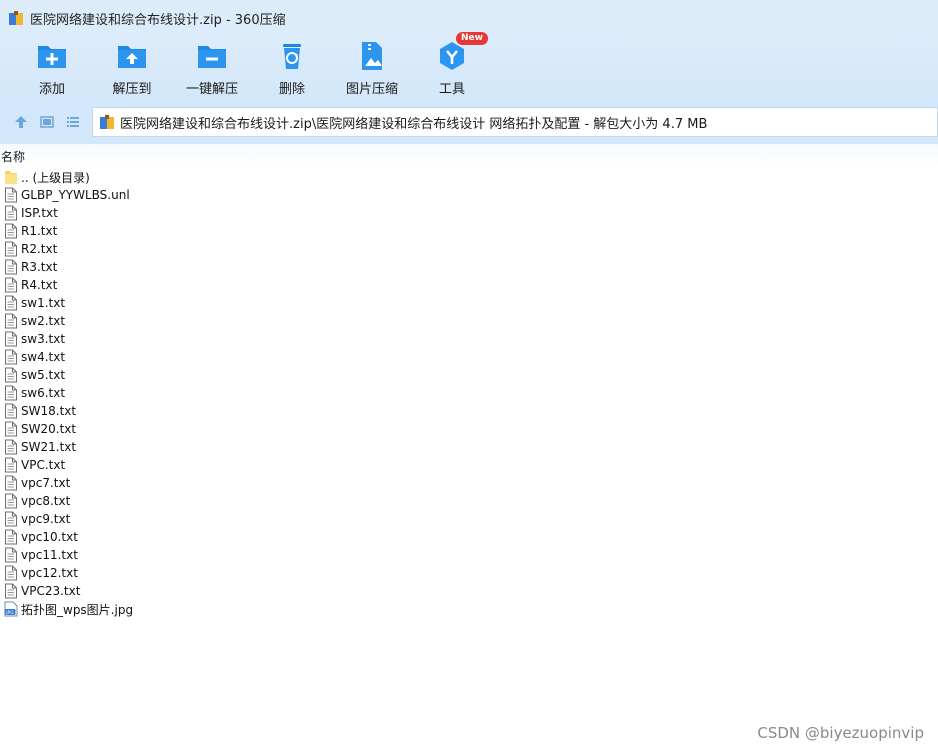 The image size is (938, 754). I want to click on one-click-extract-button: 一键解压, so click(212, 68).